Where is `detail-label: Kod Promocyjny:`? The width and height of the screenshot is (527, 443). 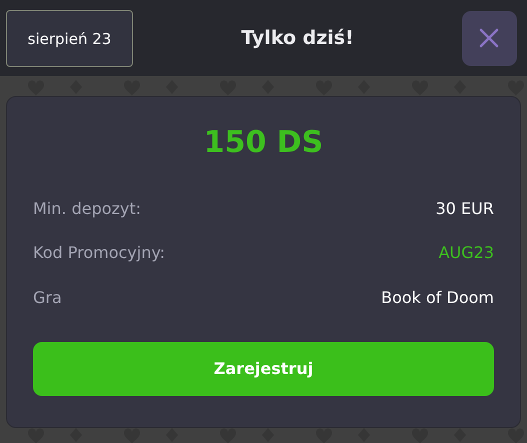
detail-label: Kod Promocyjny: is located at coordinates (99, 252).